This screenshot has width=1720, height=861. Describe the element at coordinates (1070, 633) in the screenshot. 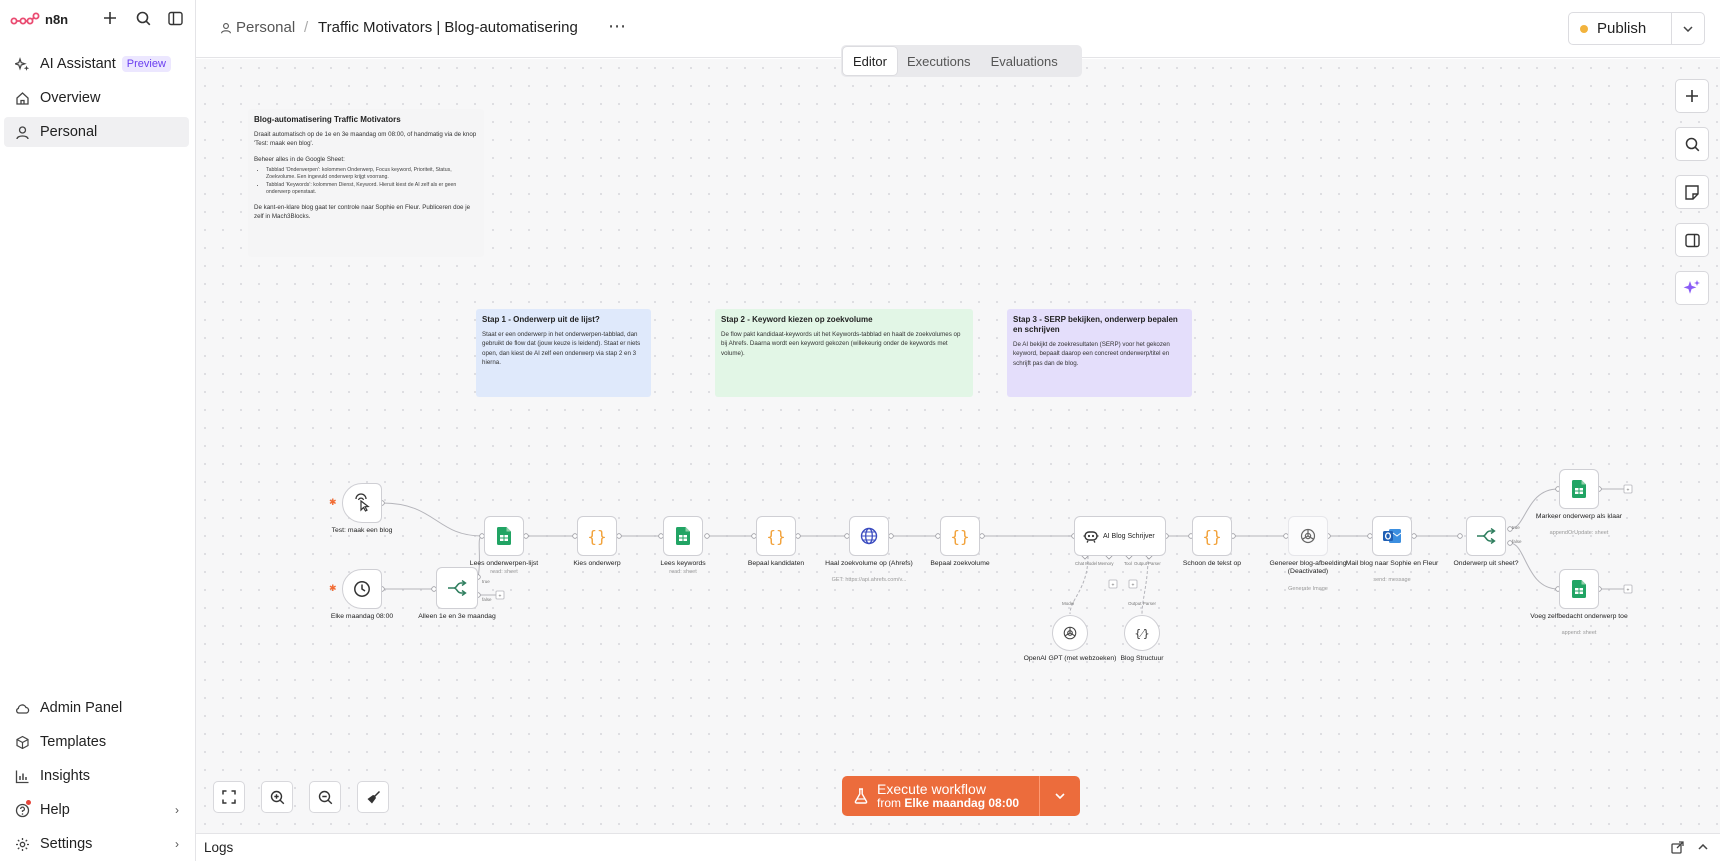

I see `node-openai-chat-model` at that location.